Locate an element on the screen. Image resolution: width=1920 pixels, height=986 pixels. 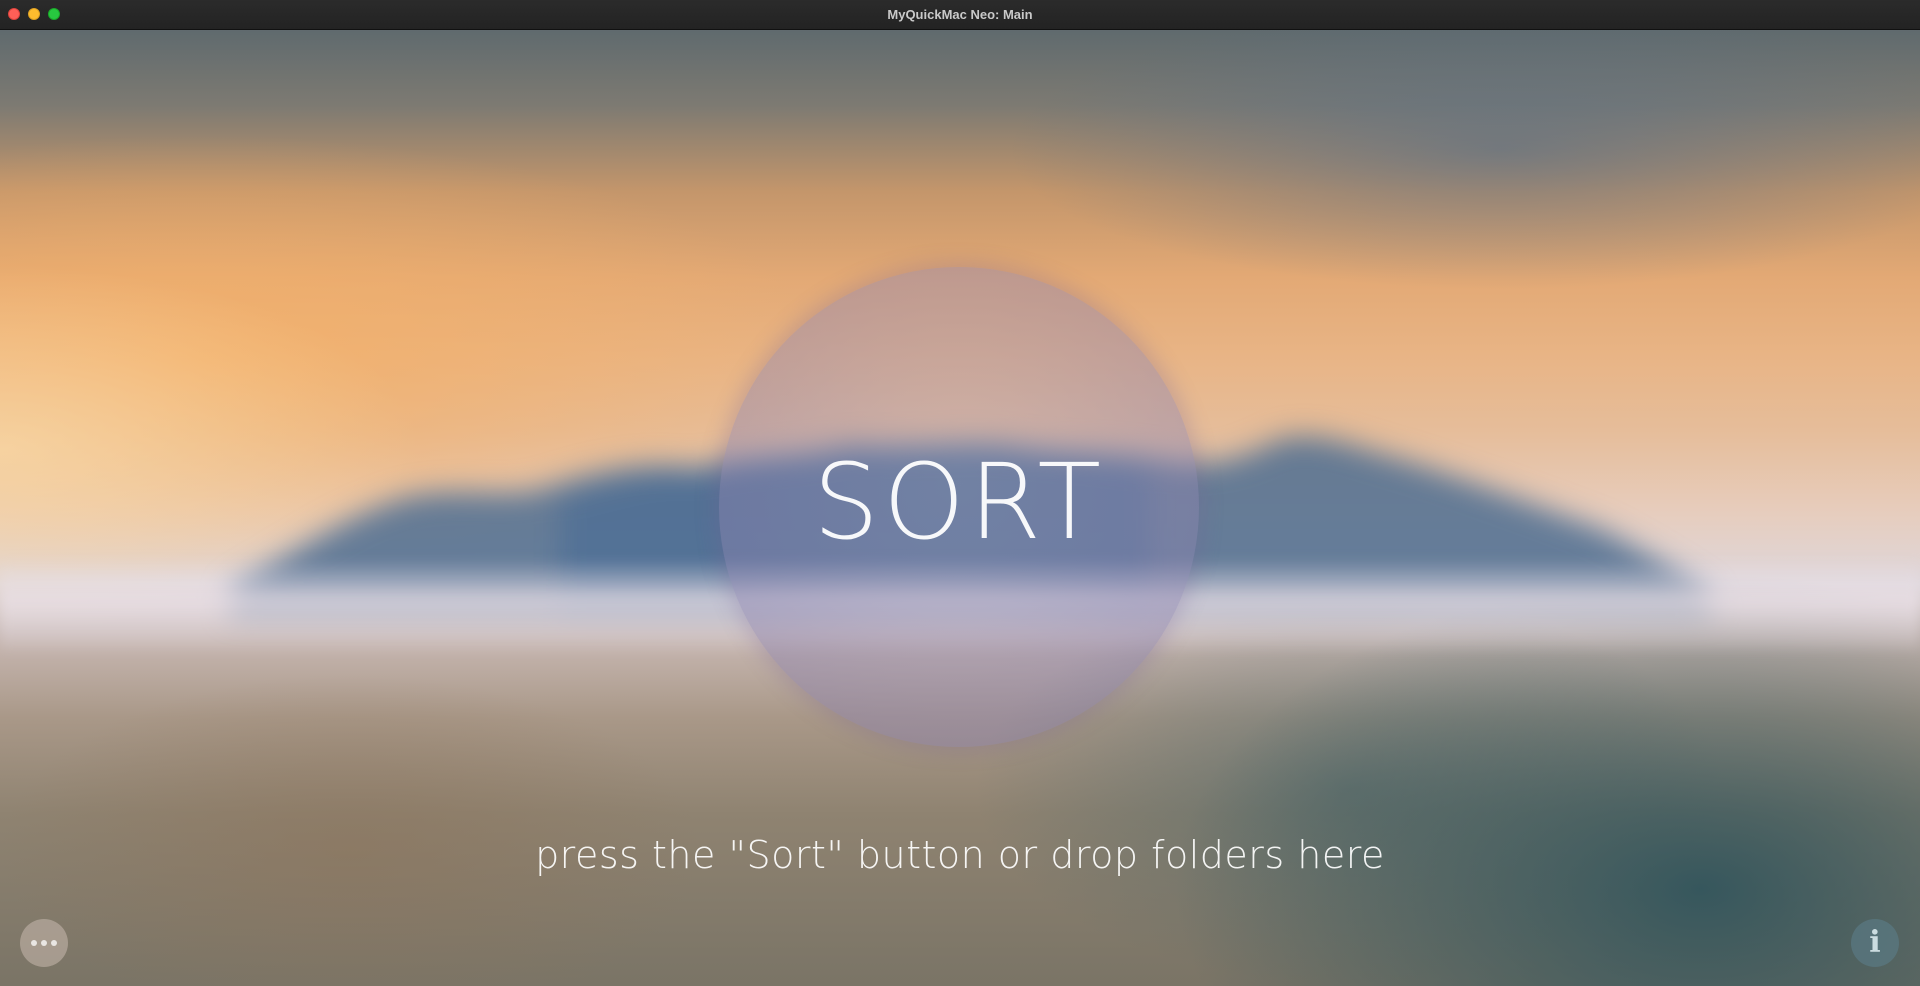
window-title: MyQuickMac Neo: Main is located at coordinates (960, 14).